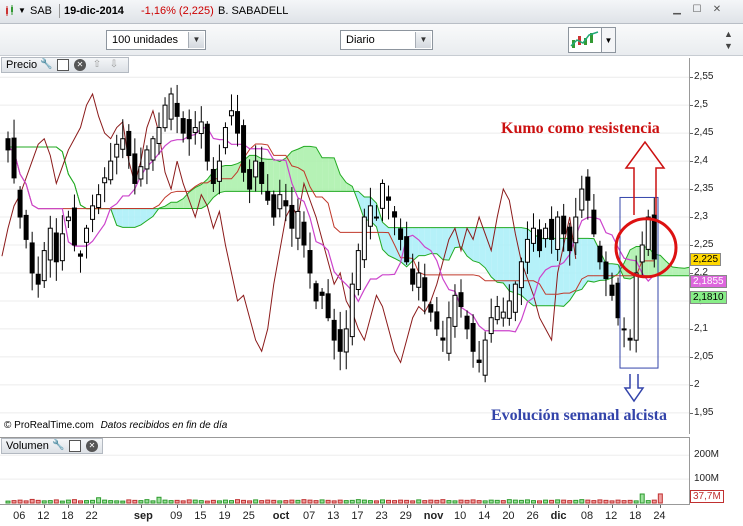 This screenshot has width=743, height=526. Describe the element at coordinates (200, 516) in the screenshot. I see `x-tick-label: 15` at that location.